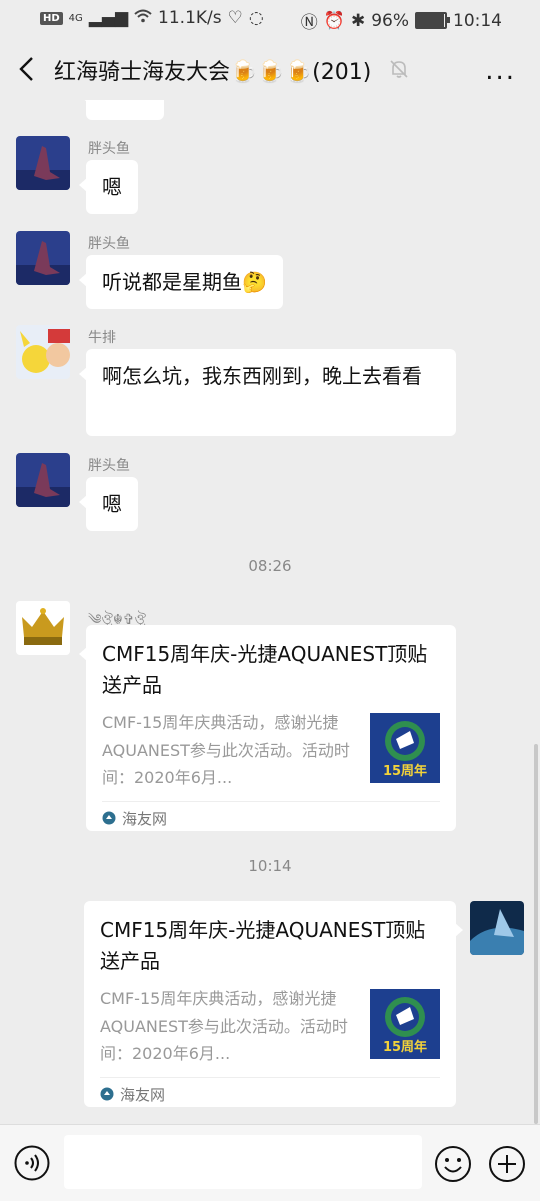 Image resolution: width=540 pixels, height=1201 pixels. I want to click on wifi-icon, so click(143, 18).